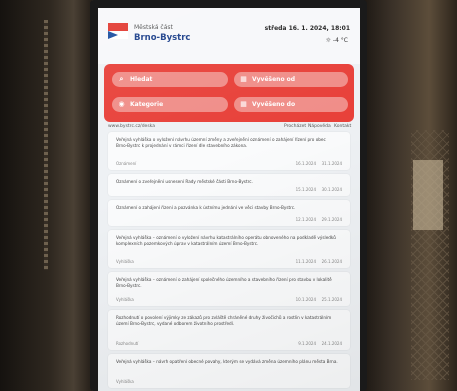 The image size is (457, 391). Describe the element at coordinates (162, 38) in the screenshot. I see `city-name: Brno-Bystrc` at that location.